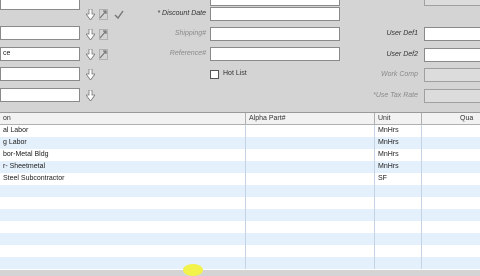  Describe the element at coordinates (190, 33) in the screenshot. I see `shipping-label: Shipping#` at that location.